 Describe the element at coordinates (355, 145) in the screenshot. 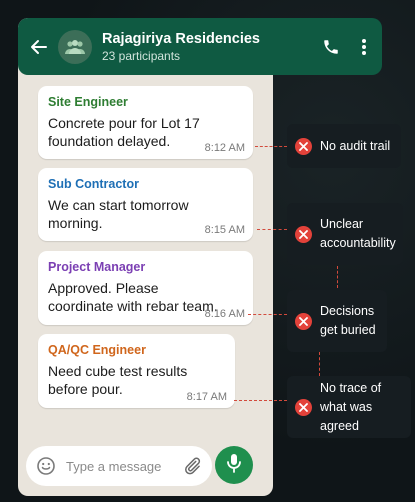

I see `callout-text: No audit trail` at that location.